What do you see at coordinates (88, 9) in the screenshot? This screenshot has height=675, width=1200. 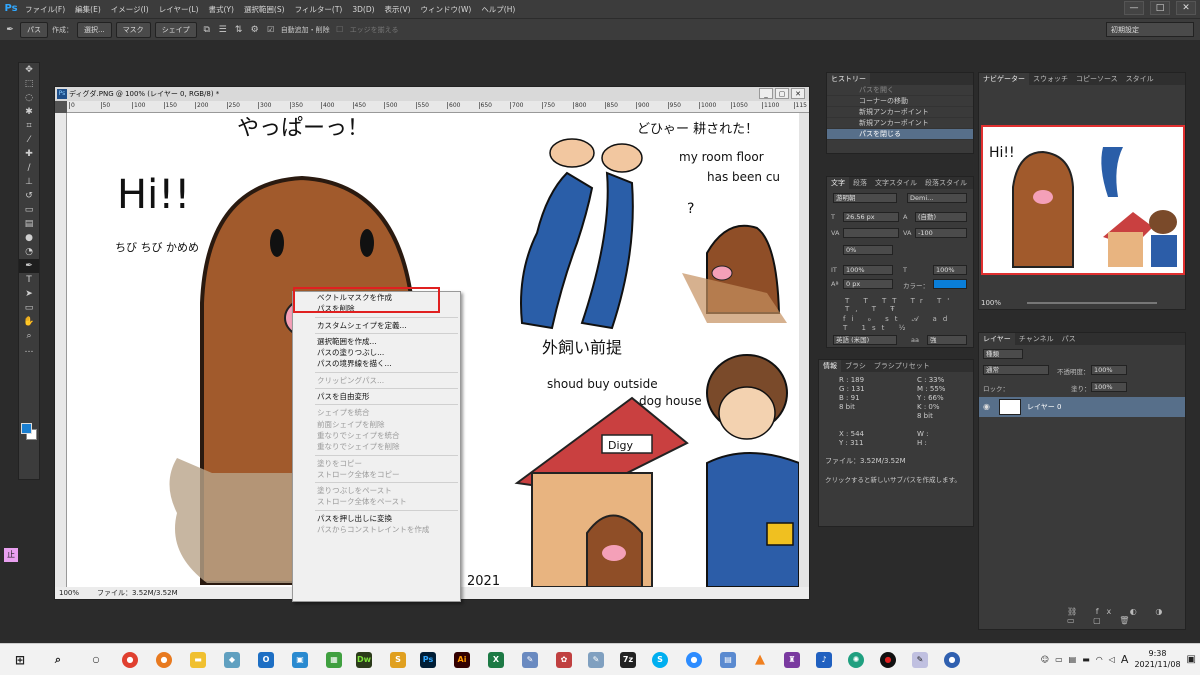 I see `menu-edit: 編集(E)` at bounding box center [88, 9].